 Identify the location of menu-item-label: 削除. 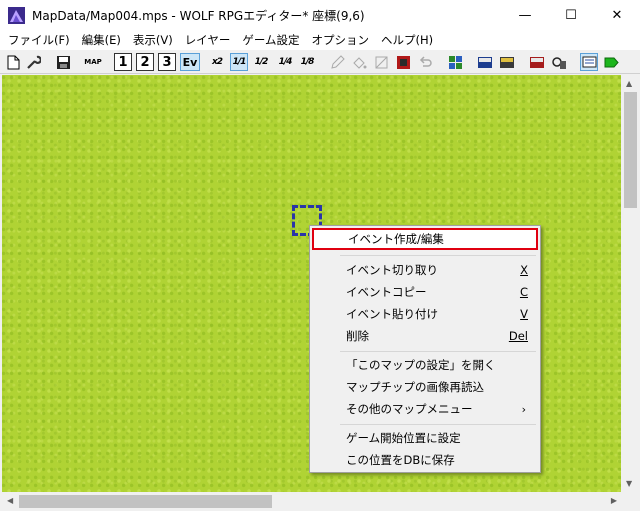
(357, 336).